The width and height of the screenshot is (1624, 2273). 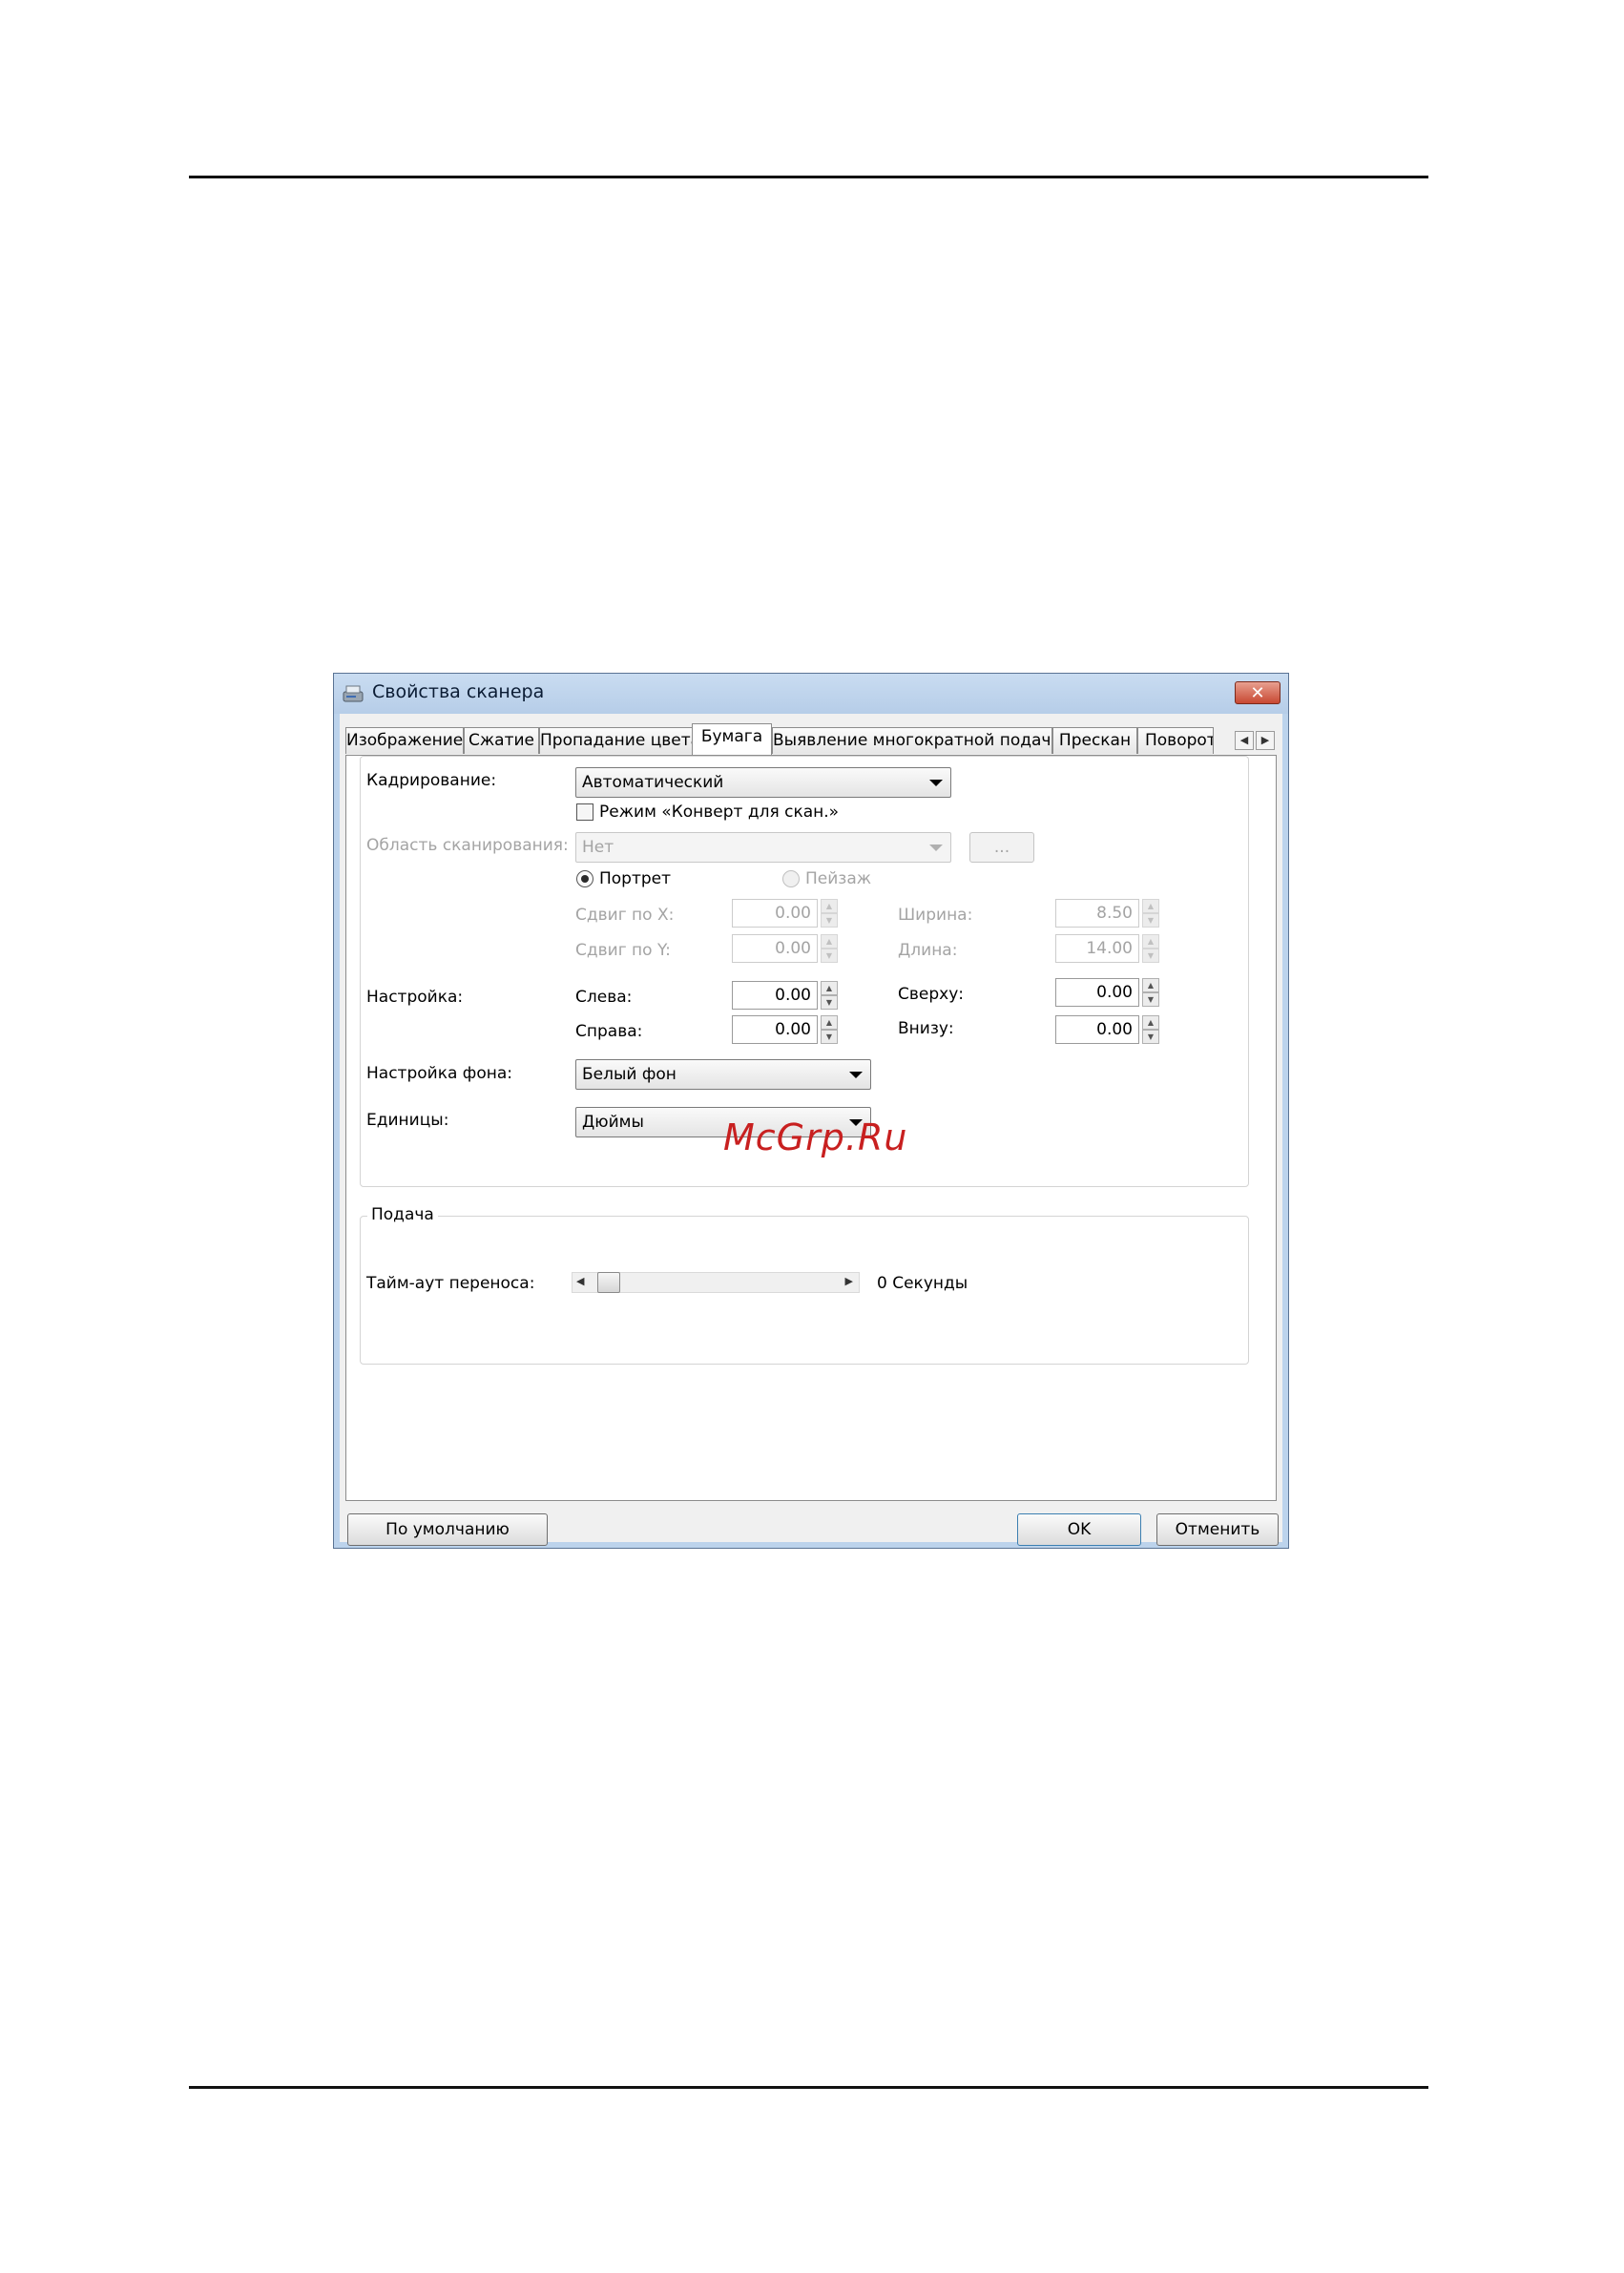 What do you see at coordinates (723, 1074) in the screenshot?
I see `background-select: Белый фон` at bounding box center [723, 1074].